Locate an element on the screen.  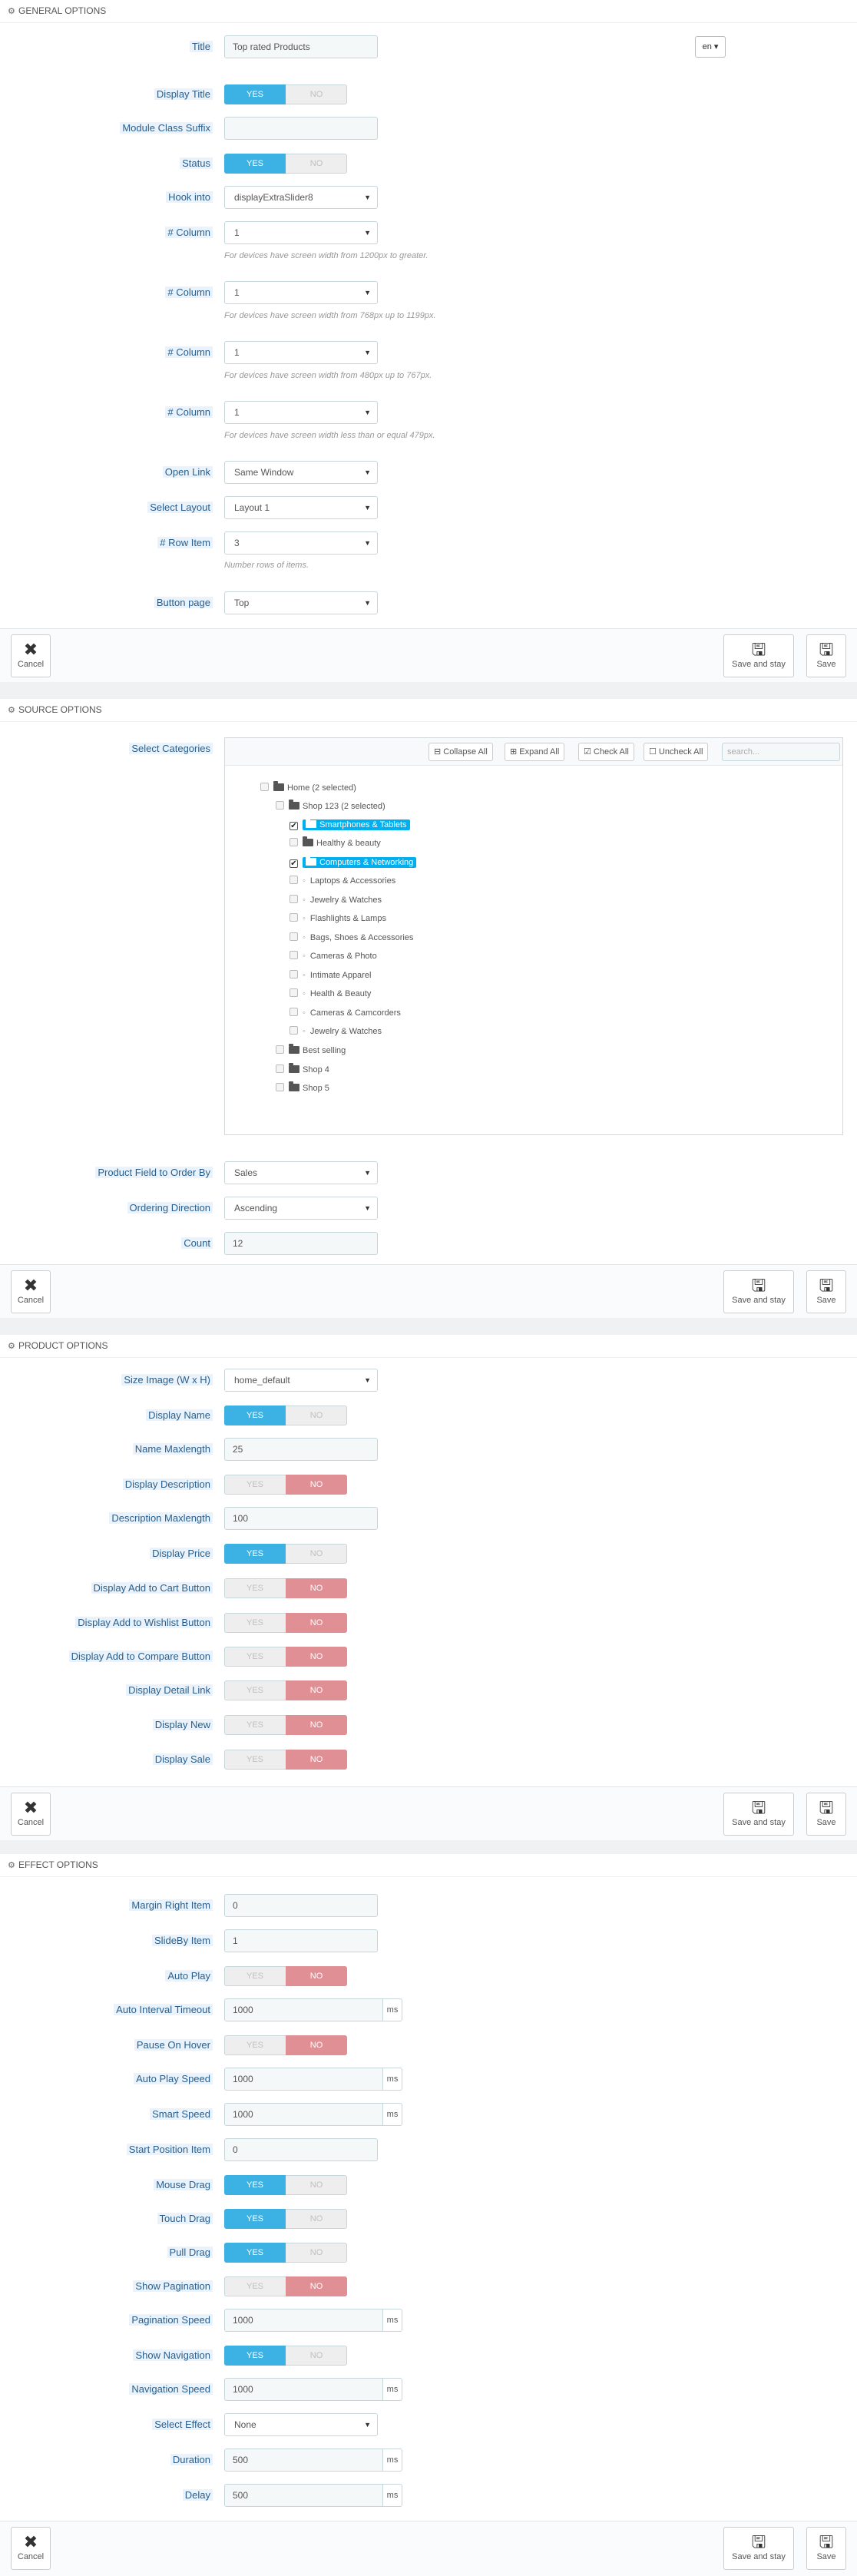
column-select-xs: 1 ▼ is located at coordinates (301, 412).